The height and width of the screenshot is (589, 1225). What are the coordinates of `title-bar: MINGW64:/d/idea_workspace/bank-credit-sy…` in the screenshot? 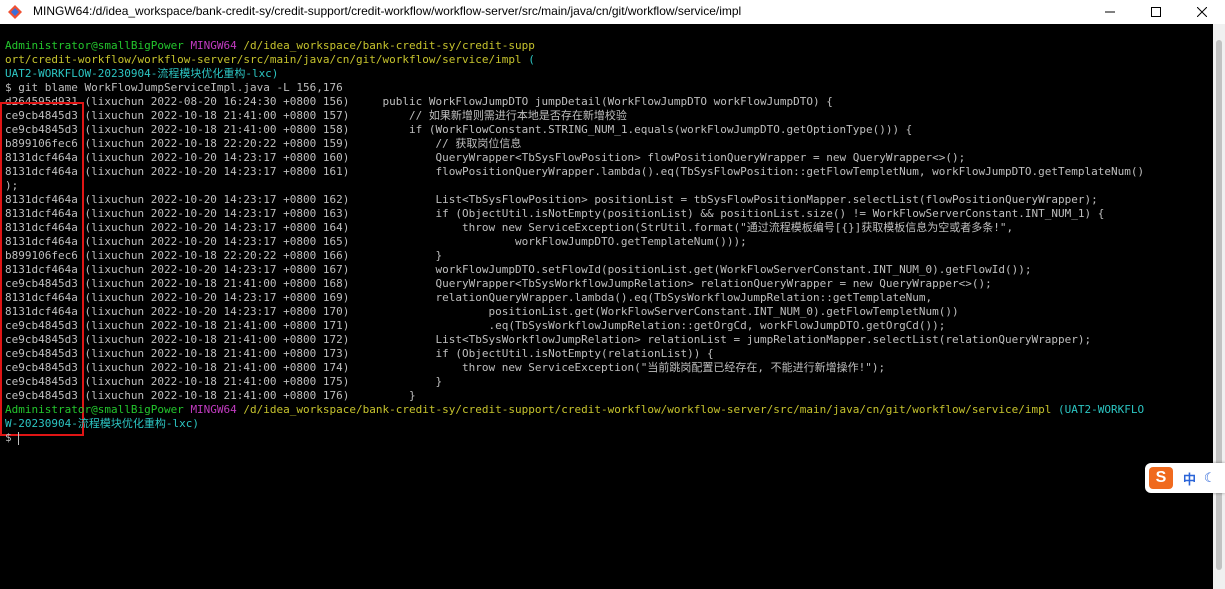 It's located at (612, 12).